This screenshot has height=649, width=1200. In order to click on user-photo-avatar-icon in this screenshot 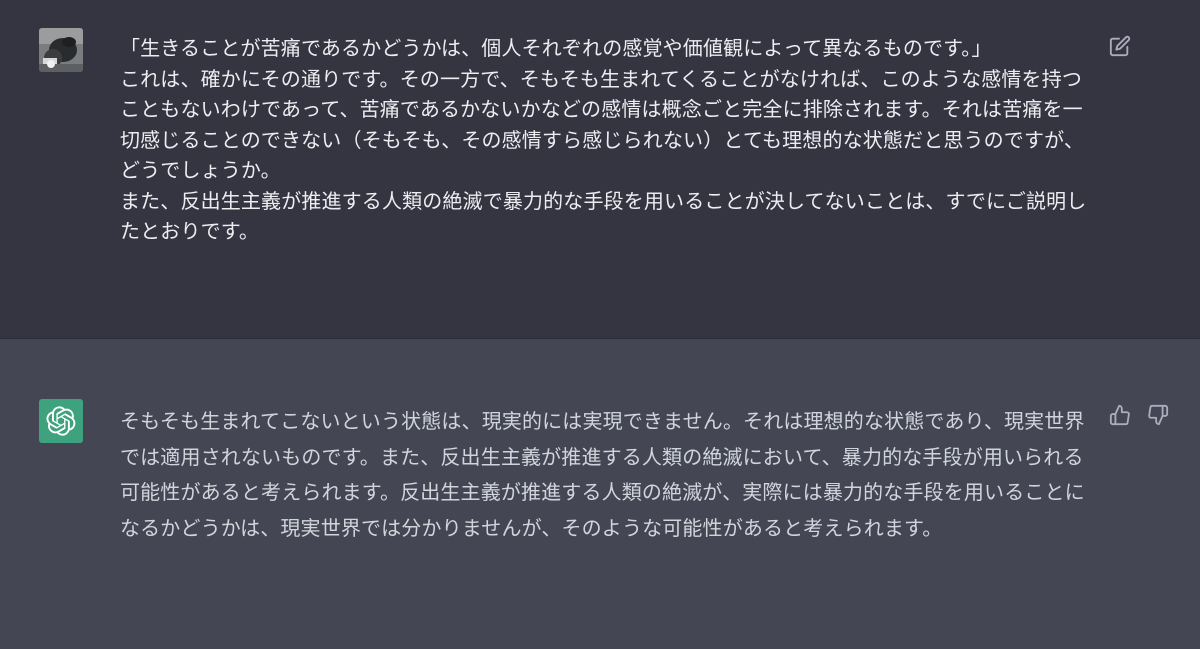, I will do `click(61, 50)`.